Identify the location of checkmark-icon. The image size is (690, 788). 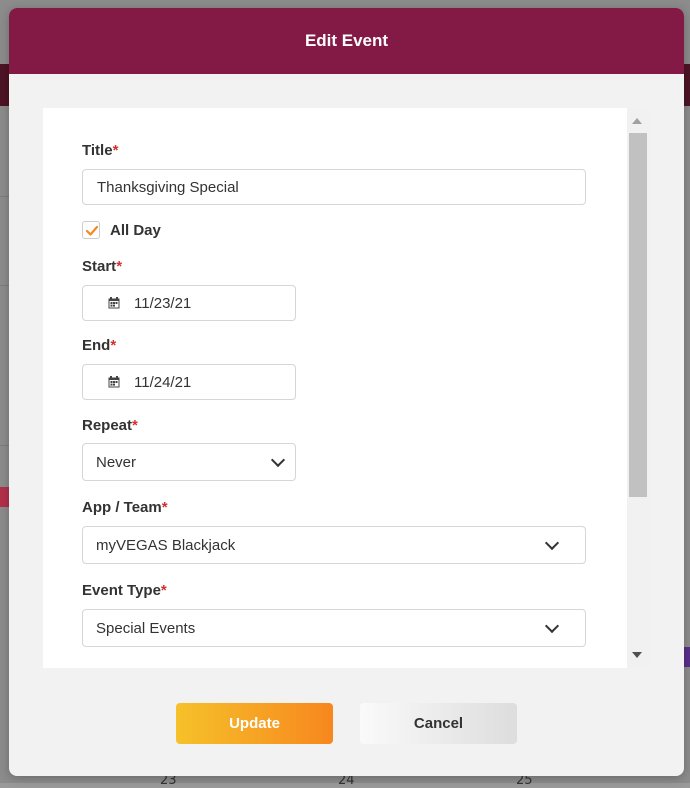
(92, 230).